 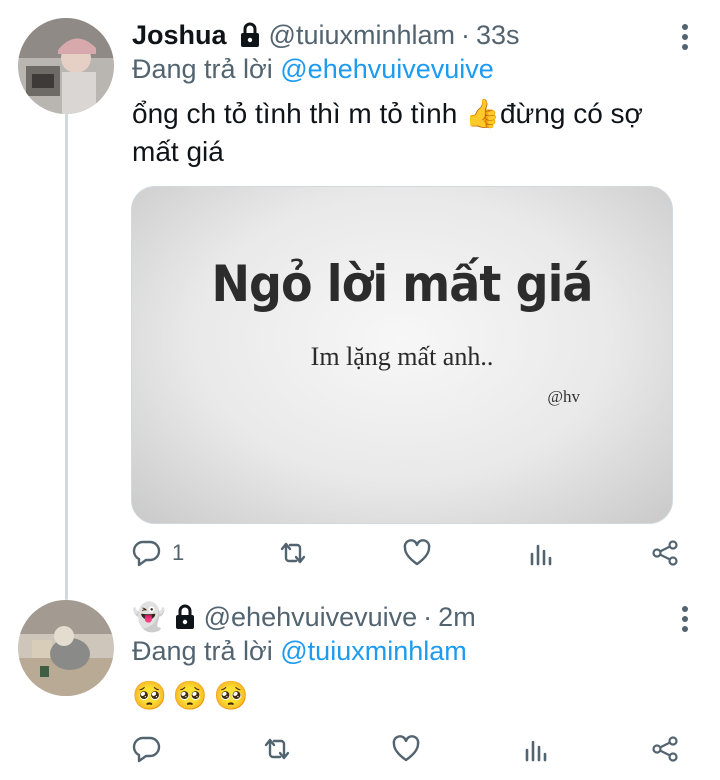 What do you see at coordinates (362, 35) in the screenshot?
I see `handle: @tuiuxminhlam` at bounding box center [362, 35].